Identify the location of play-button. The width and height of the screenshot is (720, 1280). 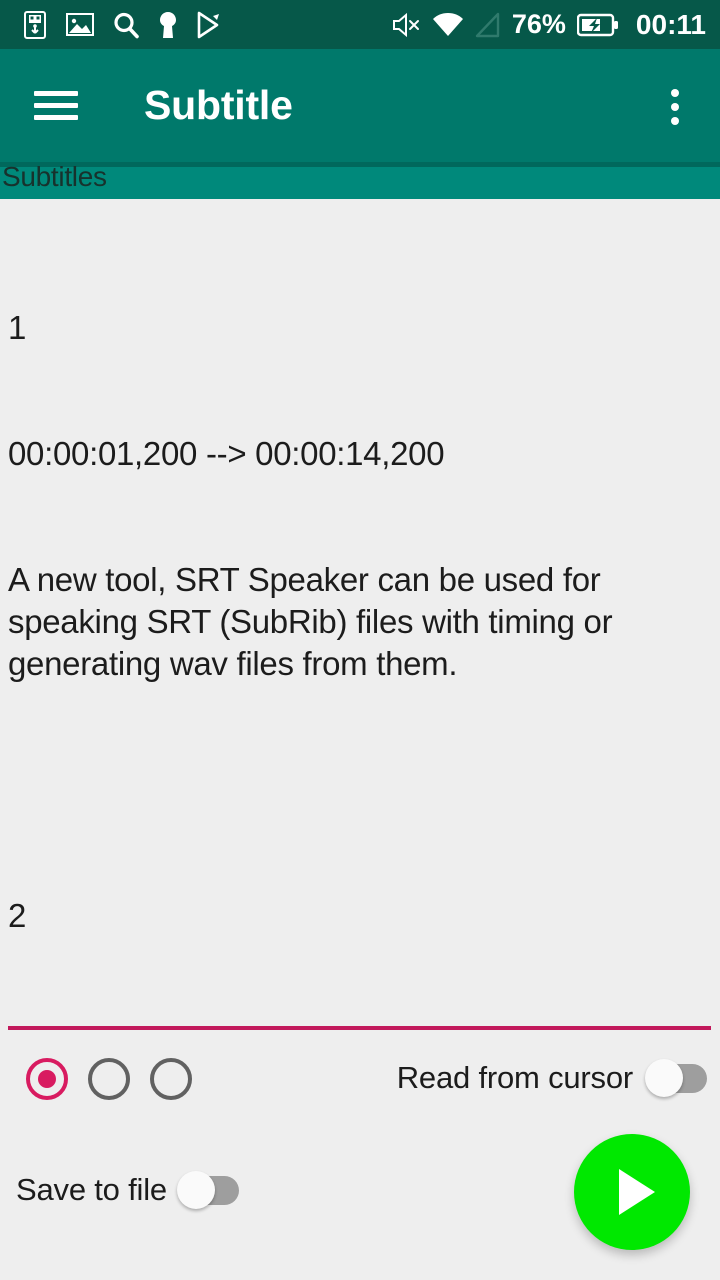
(632, 1192).